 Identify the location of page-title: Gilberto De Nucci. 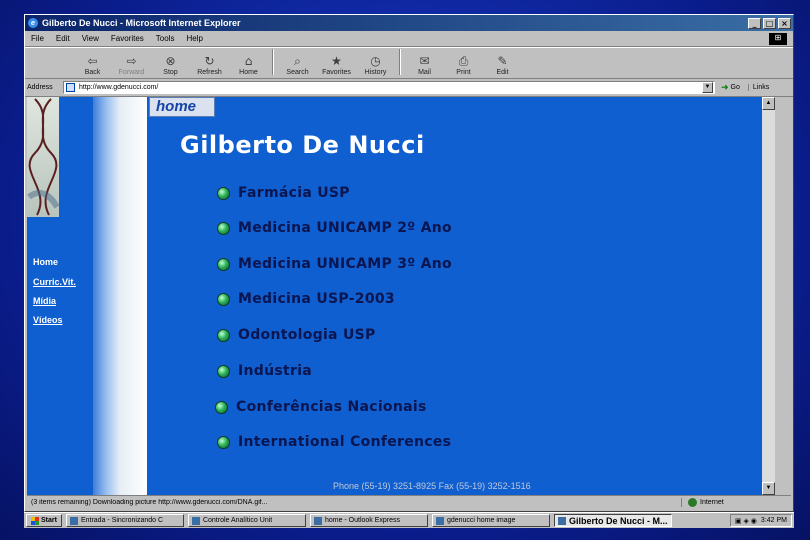
(302, 145).